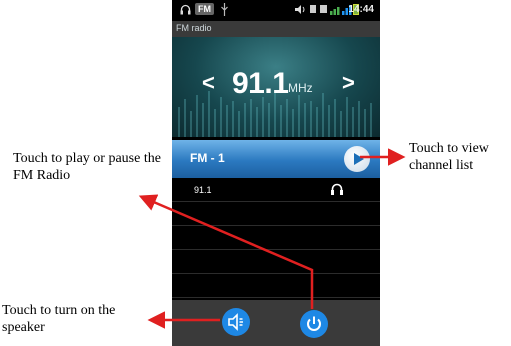  I want to click on channel-list-annotation: Touch to view channel list, so click(449, 157).